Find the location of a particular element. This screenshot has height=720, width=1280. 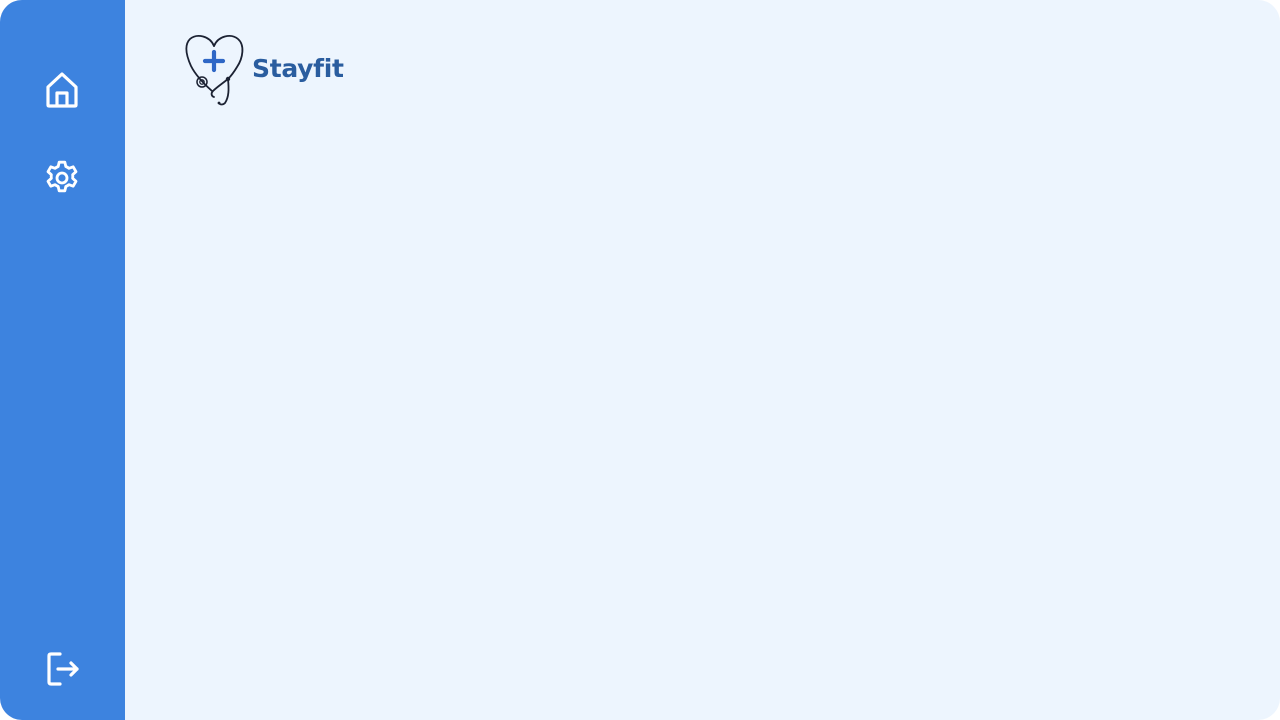

logout-button is located at coordinates (62, 669).